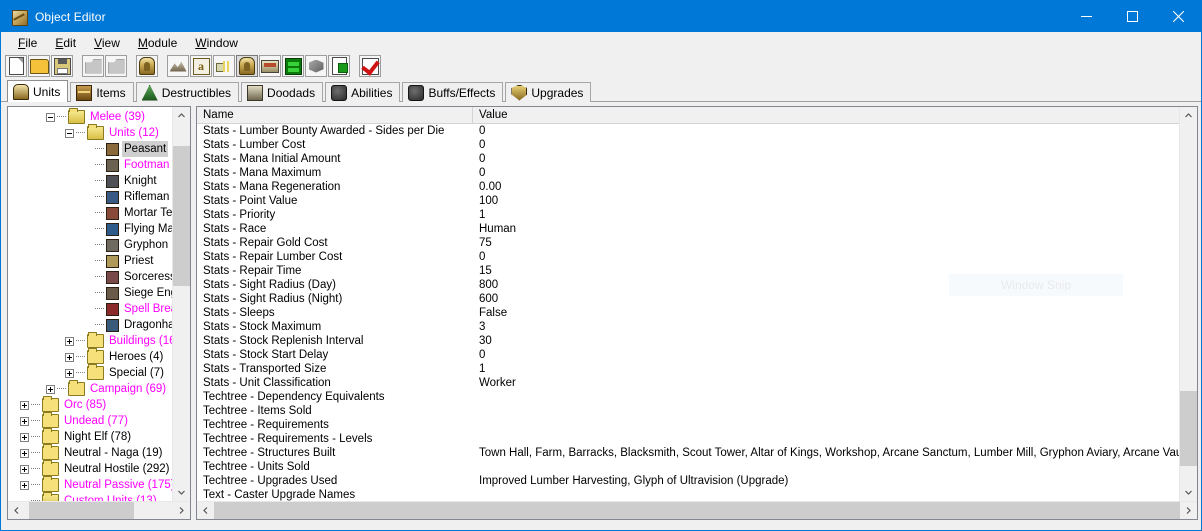  I want to click on tree-item: Siege Engine, so click(90, 293).